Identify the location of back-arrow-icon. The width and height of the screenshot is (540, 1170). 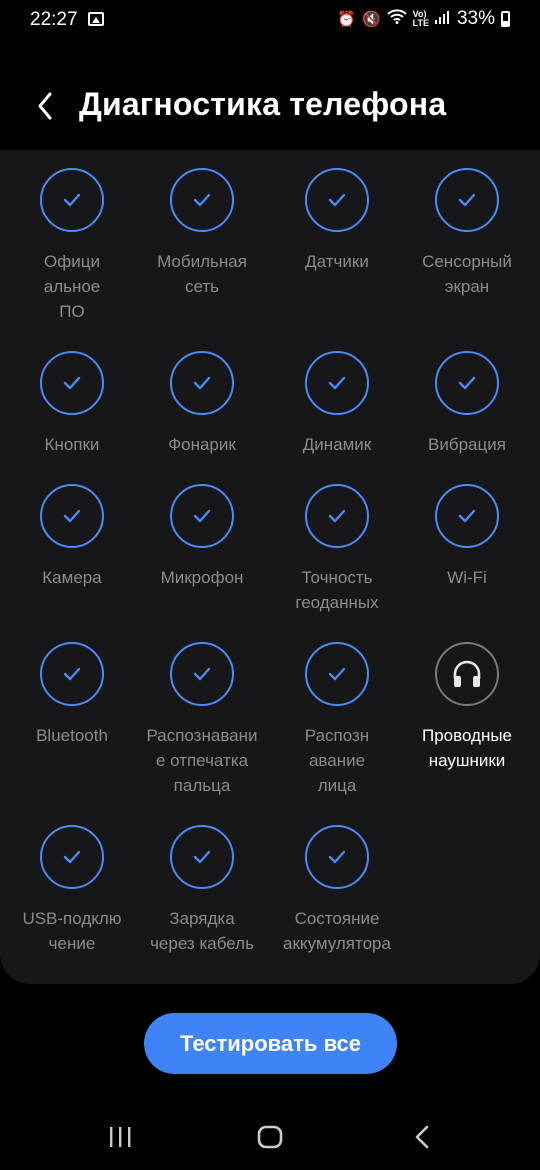
(422, 1137).